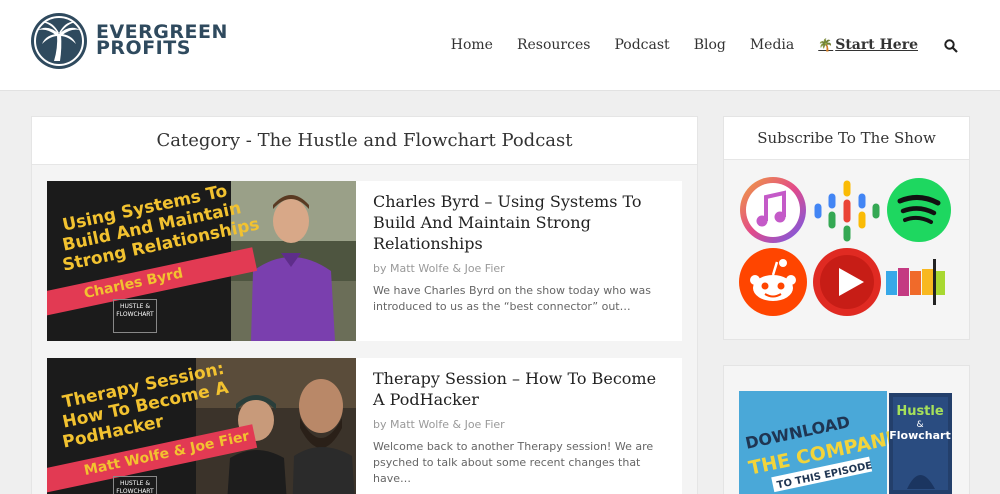 This screenshot has height=494, width=1000. What do you see at coordinates (921, 282) in the screenshot?
I see `stitcher-icon` at bounding box center [921, 282].